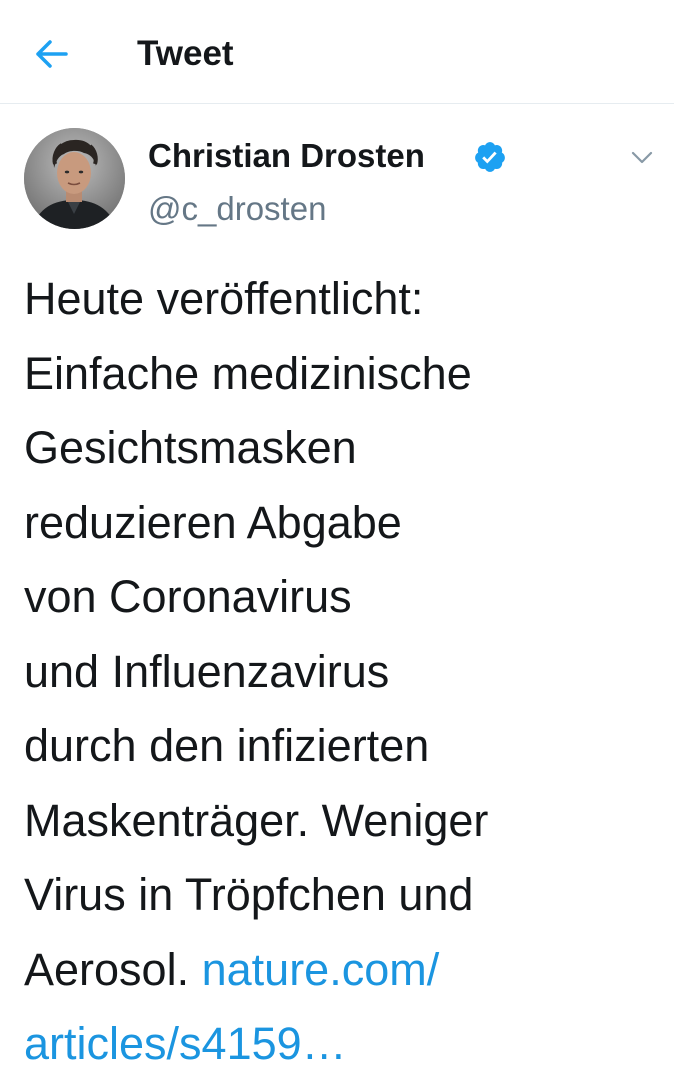  I want to click on avatar-photo, so click(74, 178).